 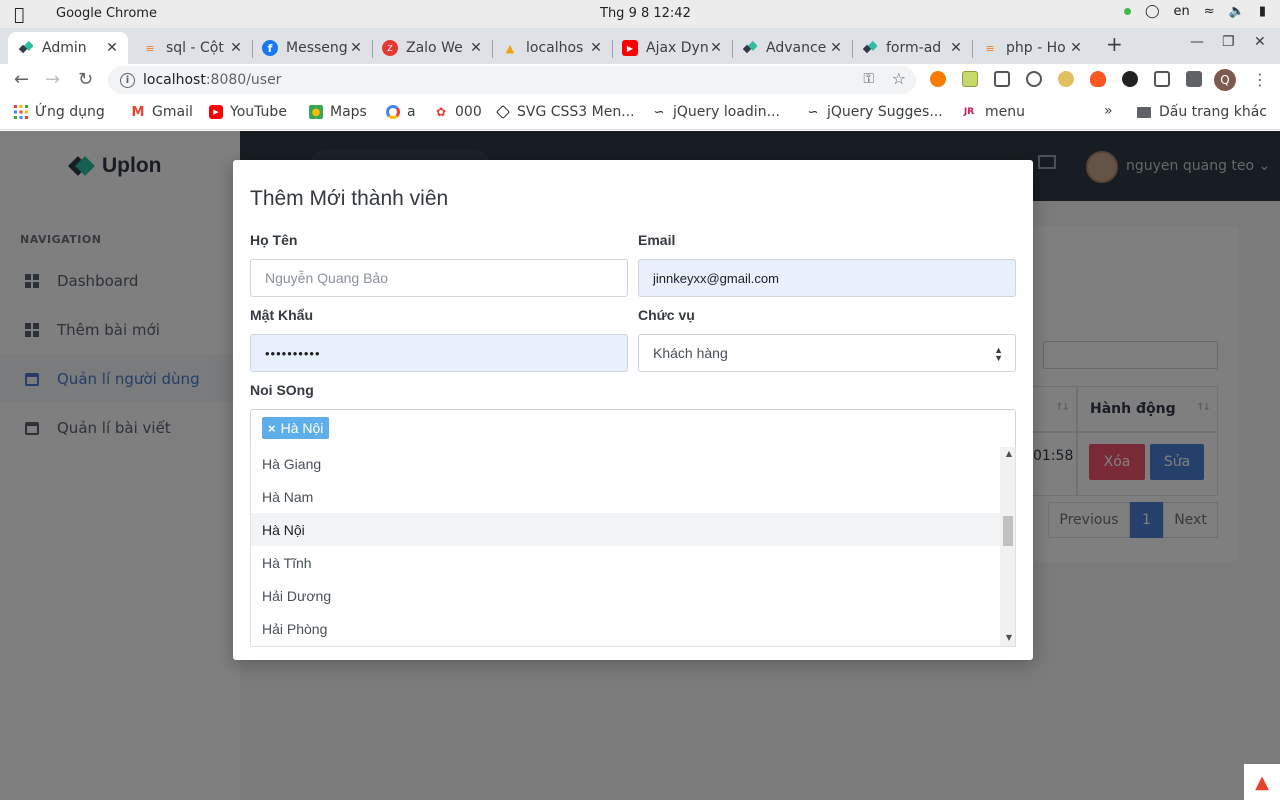 What do you see at coordinates (827, 278) in the screenshot?
I see `email-field: jinnkeyxx@gmail.com` at bounding box center [827, 278].